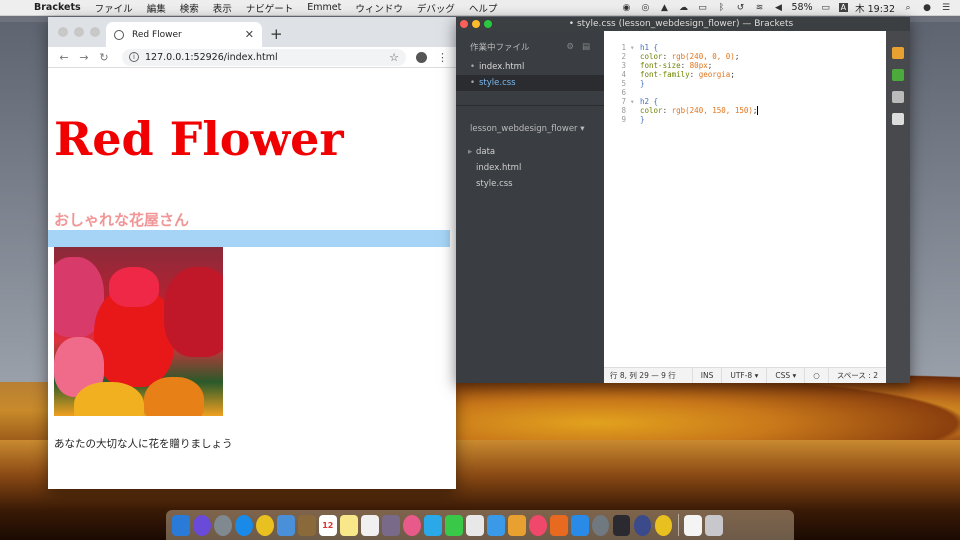  I want to click on working-file-index-html: index.html, so click(530, 67).